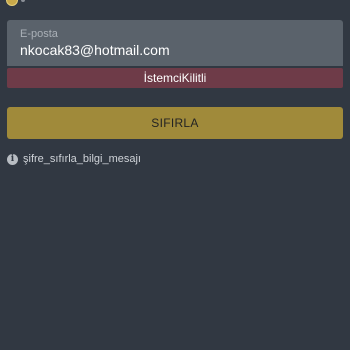 This screenshot has height=350, width=350. Describe the element at coordinates (175, 43) in the screenshot. I see `email-field: E-posta nkocak83@hotmail.com` at that location.